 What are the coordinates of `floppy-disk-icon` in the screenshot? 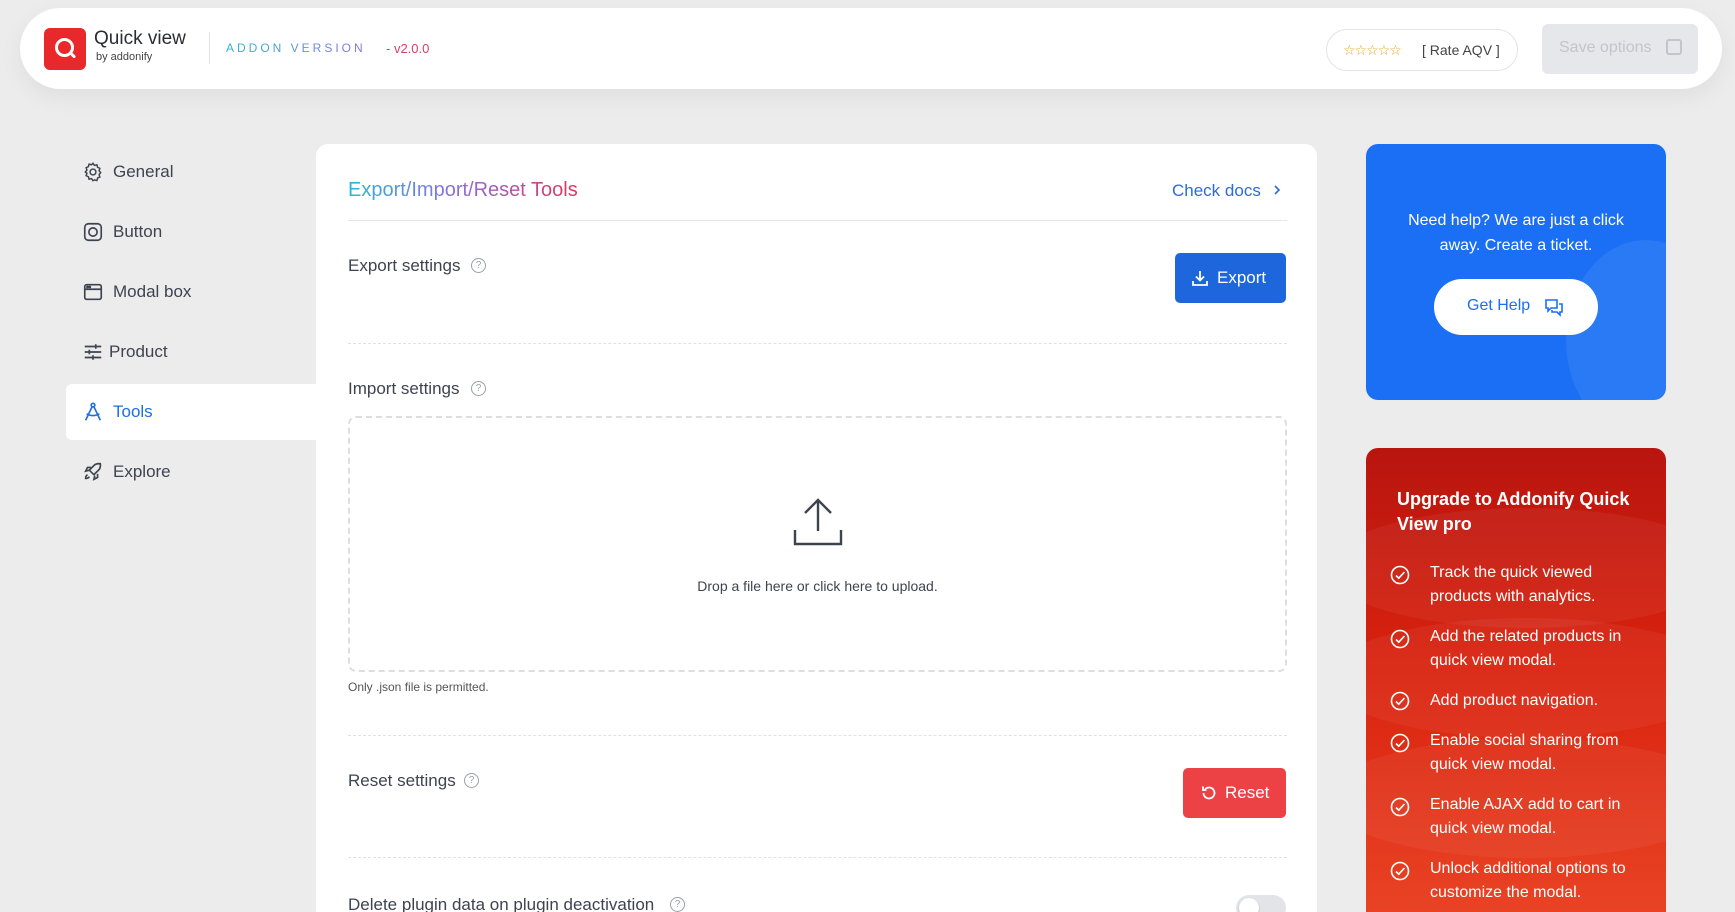 It's located at (1674, 47).